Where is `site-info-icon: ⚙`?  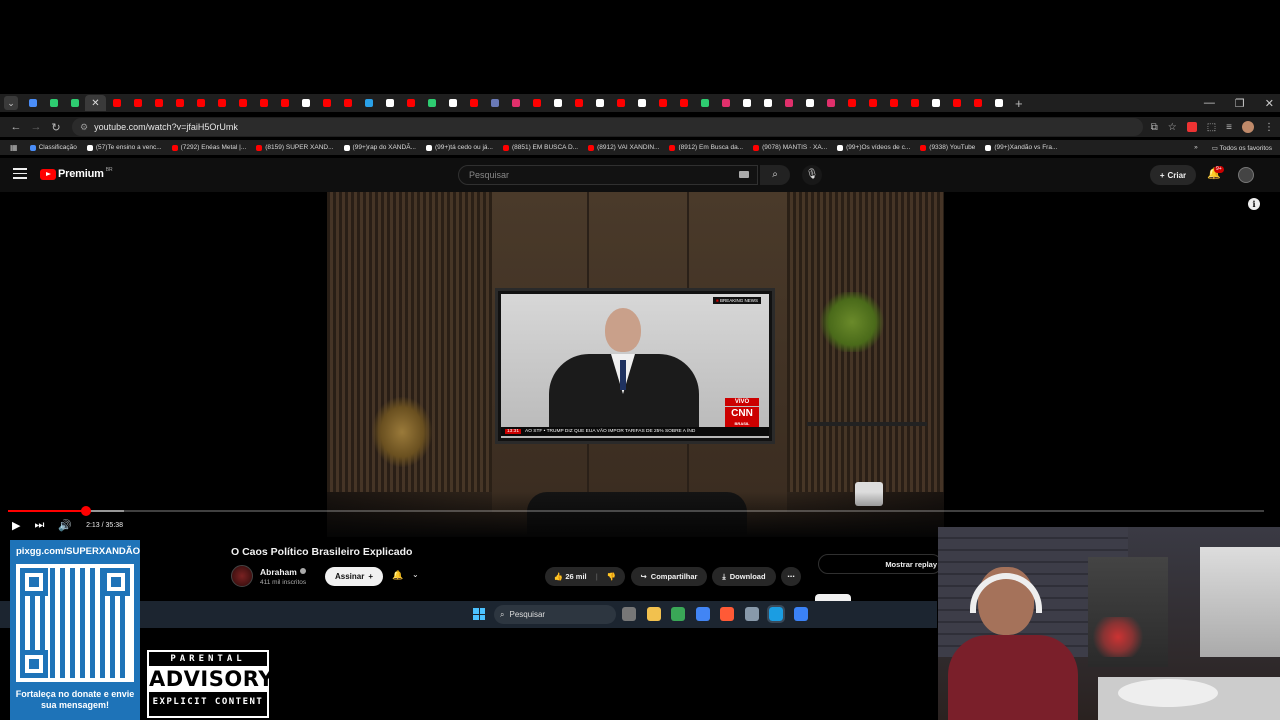 site-info-icon: ⚙ is located at coordinates (84, 127).